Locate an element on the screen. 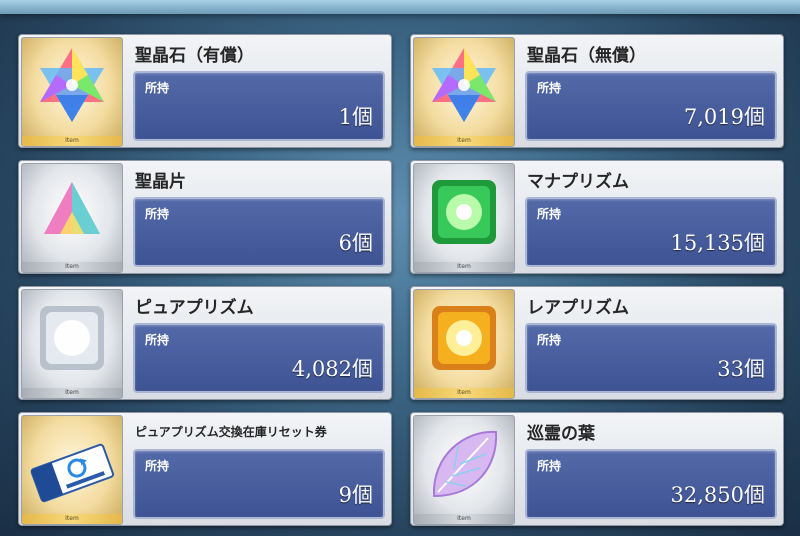 Image resolution: width=800 pixels, height=536 pixels. item-card-rare-prism: Item レアプリズム 所持 33個 is located at coordinates (597, 343).